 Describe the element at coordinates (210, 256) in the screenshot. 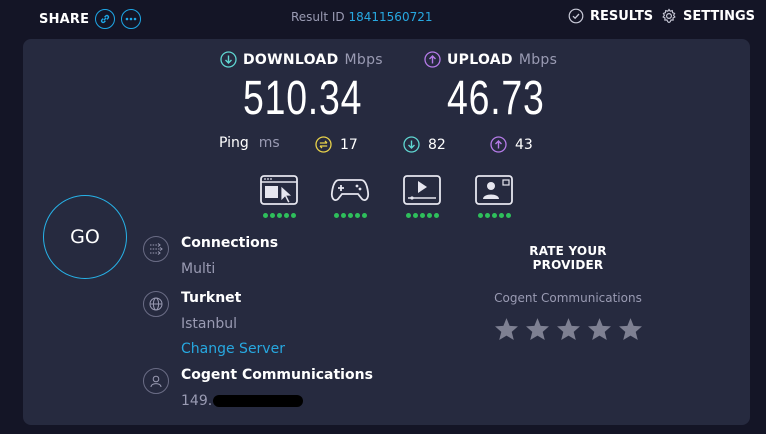

I see `connections-info: Connections Multi` at that location.